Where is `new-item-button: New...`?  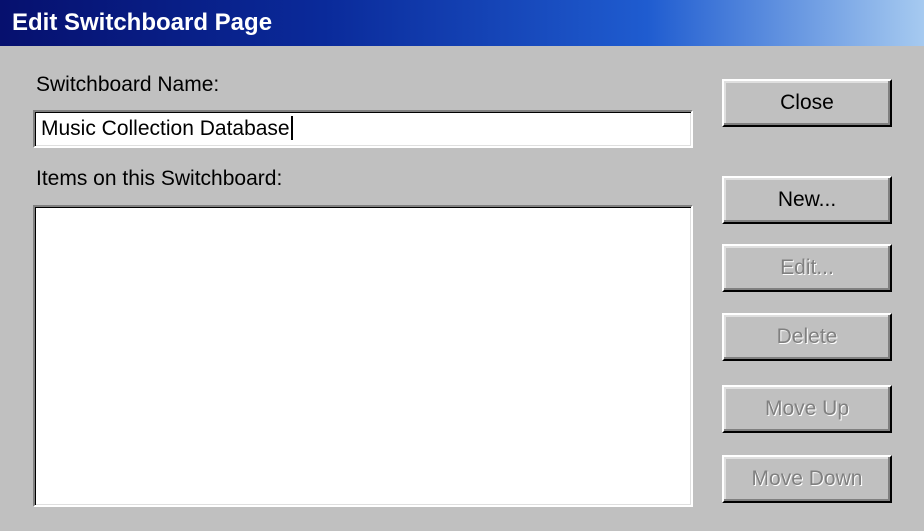
new-item-button: New... is located at coordinates (807, 200).